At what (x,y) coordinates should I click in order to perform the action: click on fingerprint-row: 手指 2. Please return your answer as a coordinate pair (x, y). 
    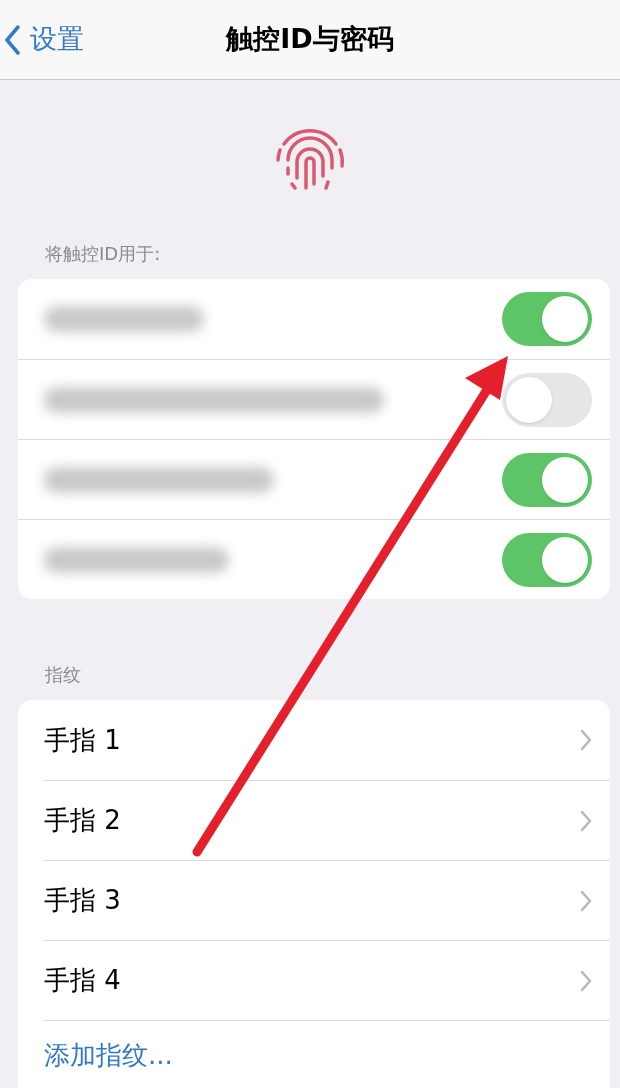
    Looking at the image, I should click on (327, 820).